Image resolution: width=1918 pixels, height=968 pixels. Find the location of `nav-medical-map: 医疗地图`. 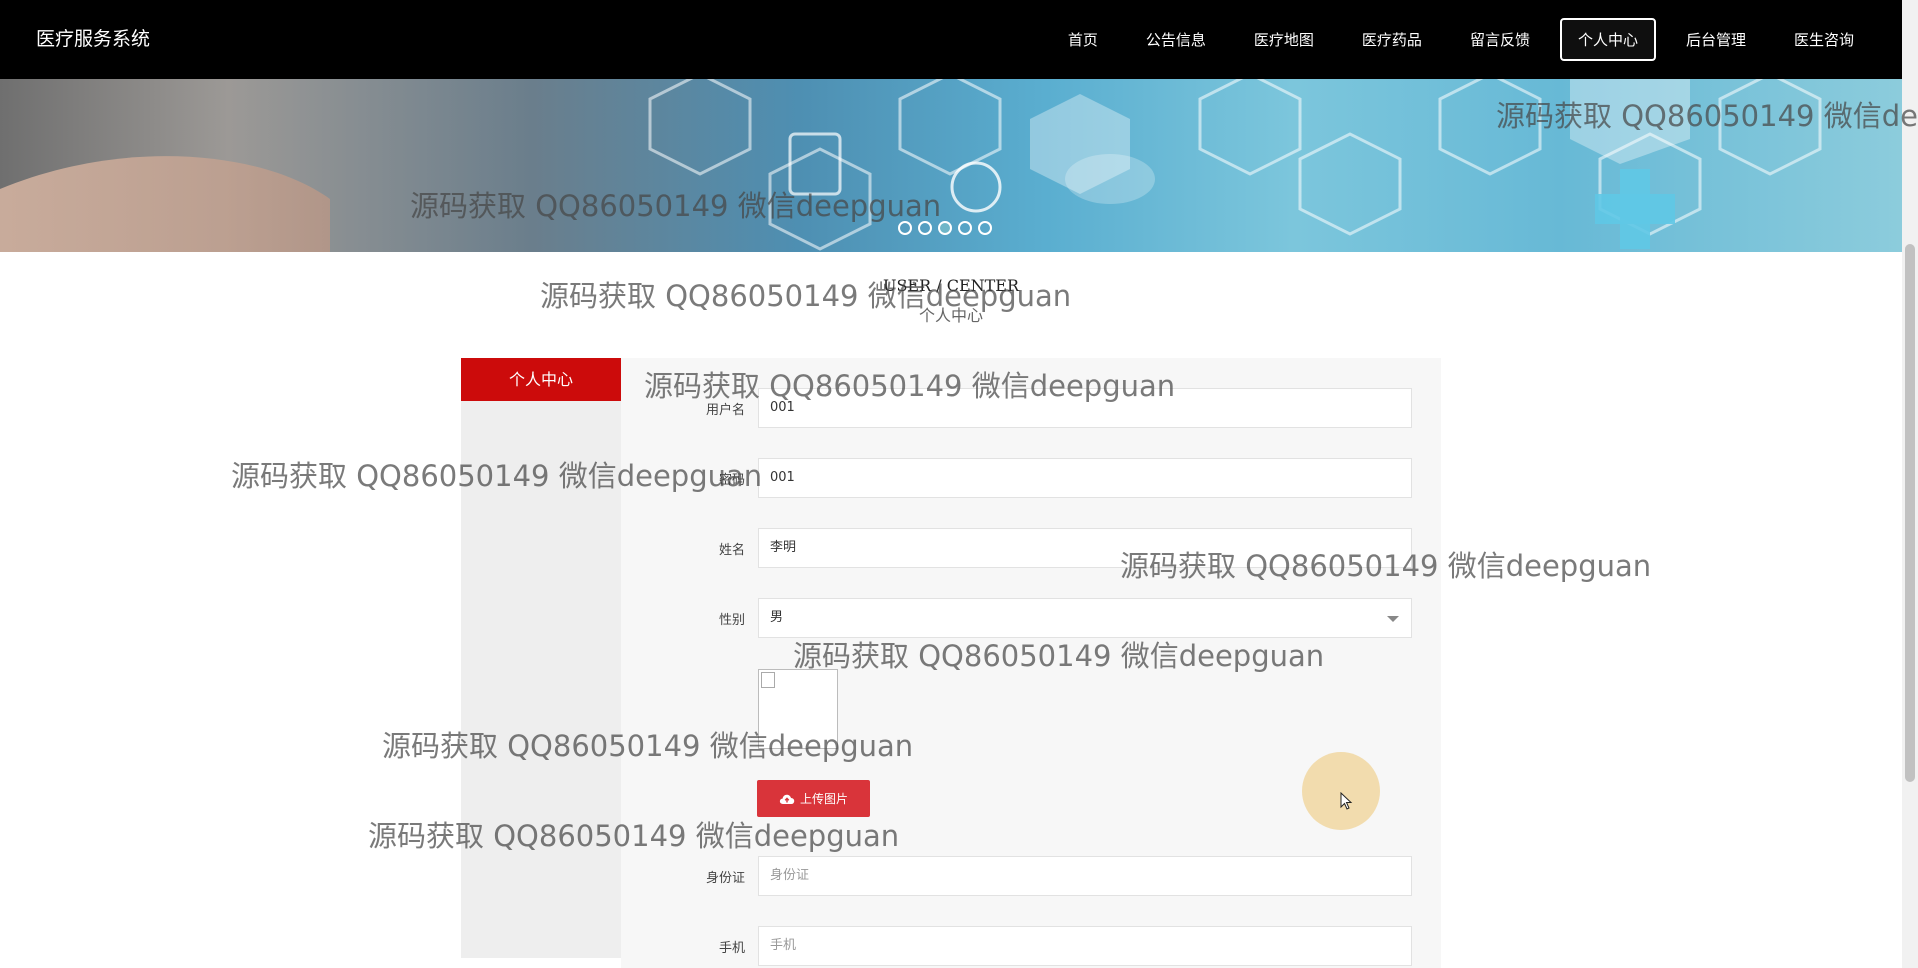

nav-medical-map: 医疗地图 is located at coordinates (1284, 39).